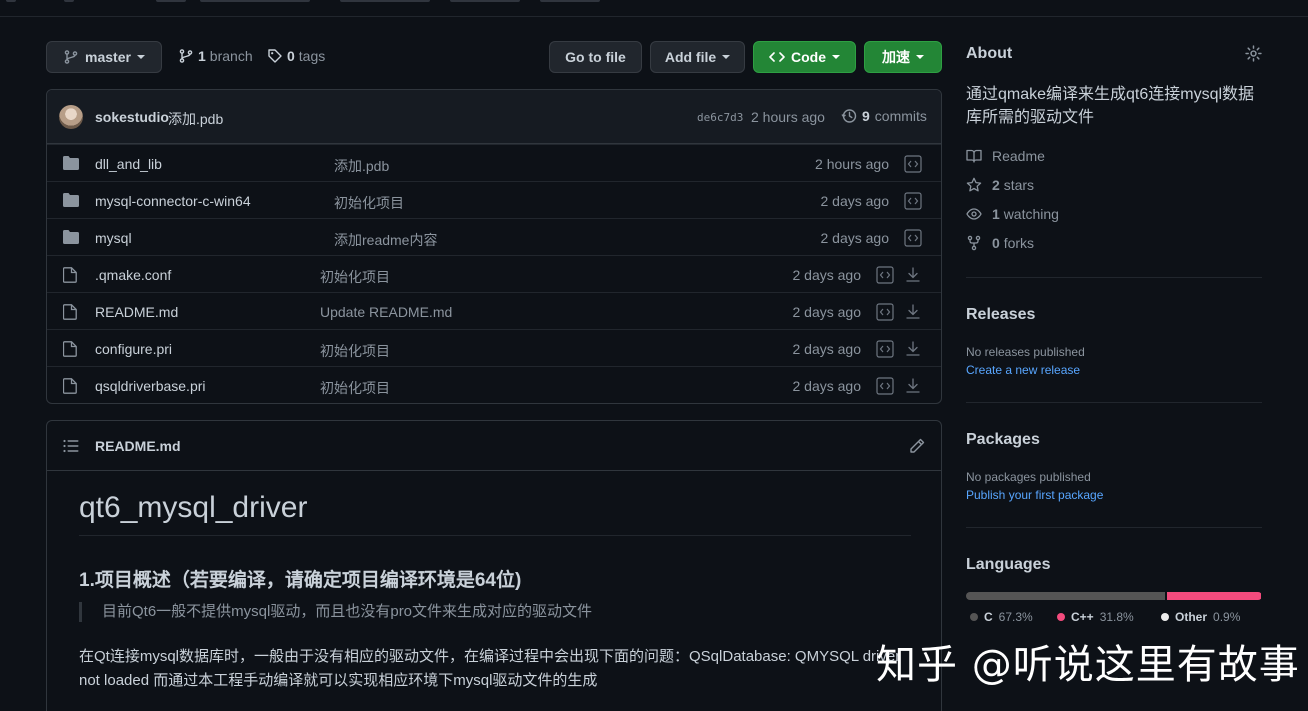 The image size is (1308, 711). What do you see at coordinates (71, 117) in the screenshot?
I see `avatar` at bounding box center [71, 117].